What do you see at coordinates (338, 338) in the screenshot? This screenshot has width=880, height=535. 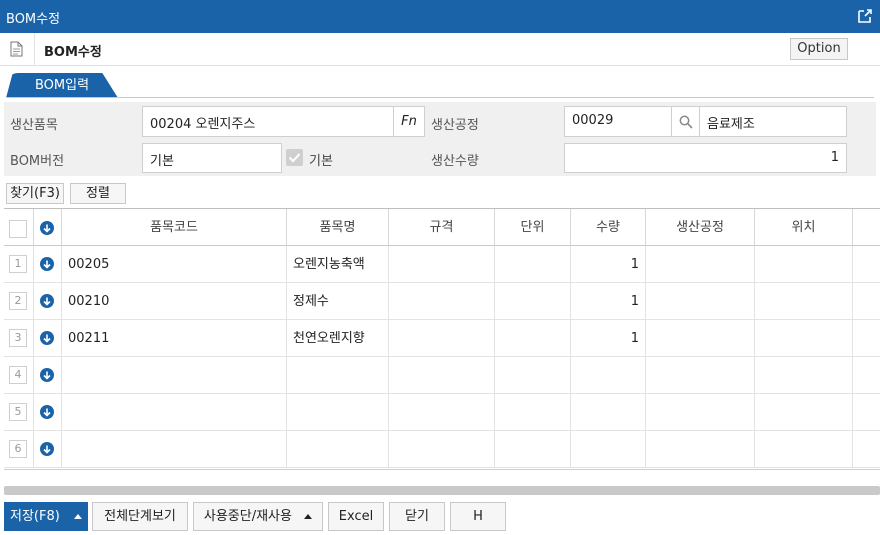 I see `cell-item-name: 천연오렌지향` at bounding box center [338, 338].